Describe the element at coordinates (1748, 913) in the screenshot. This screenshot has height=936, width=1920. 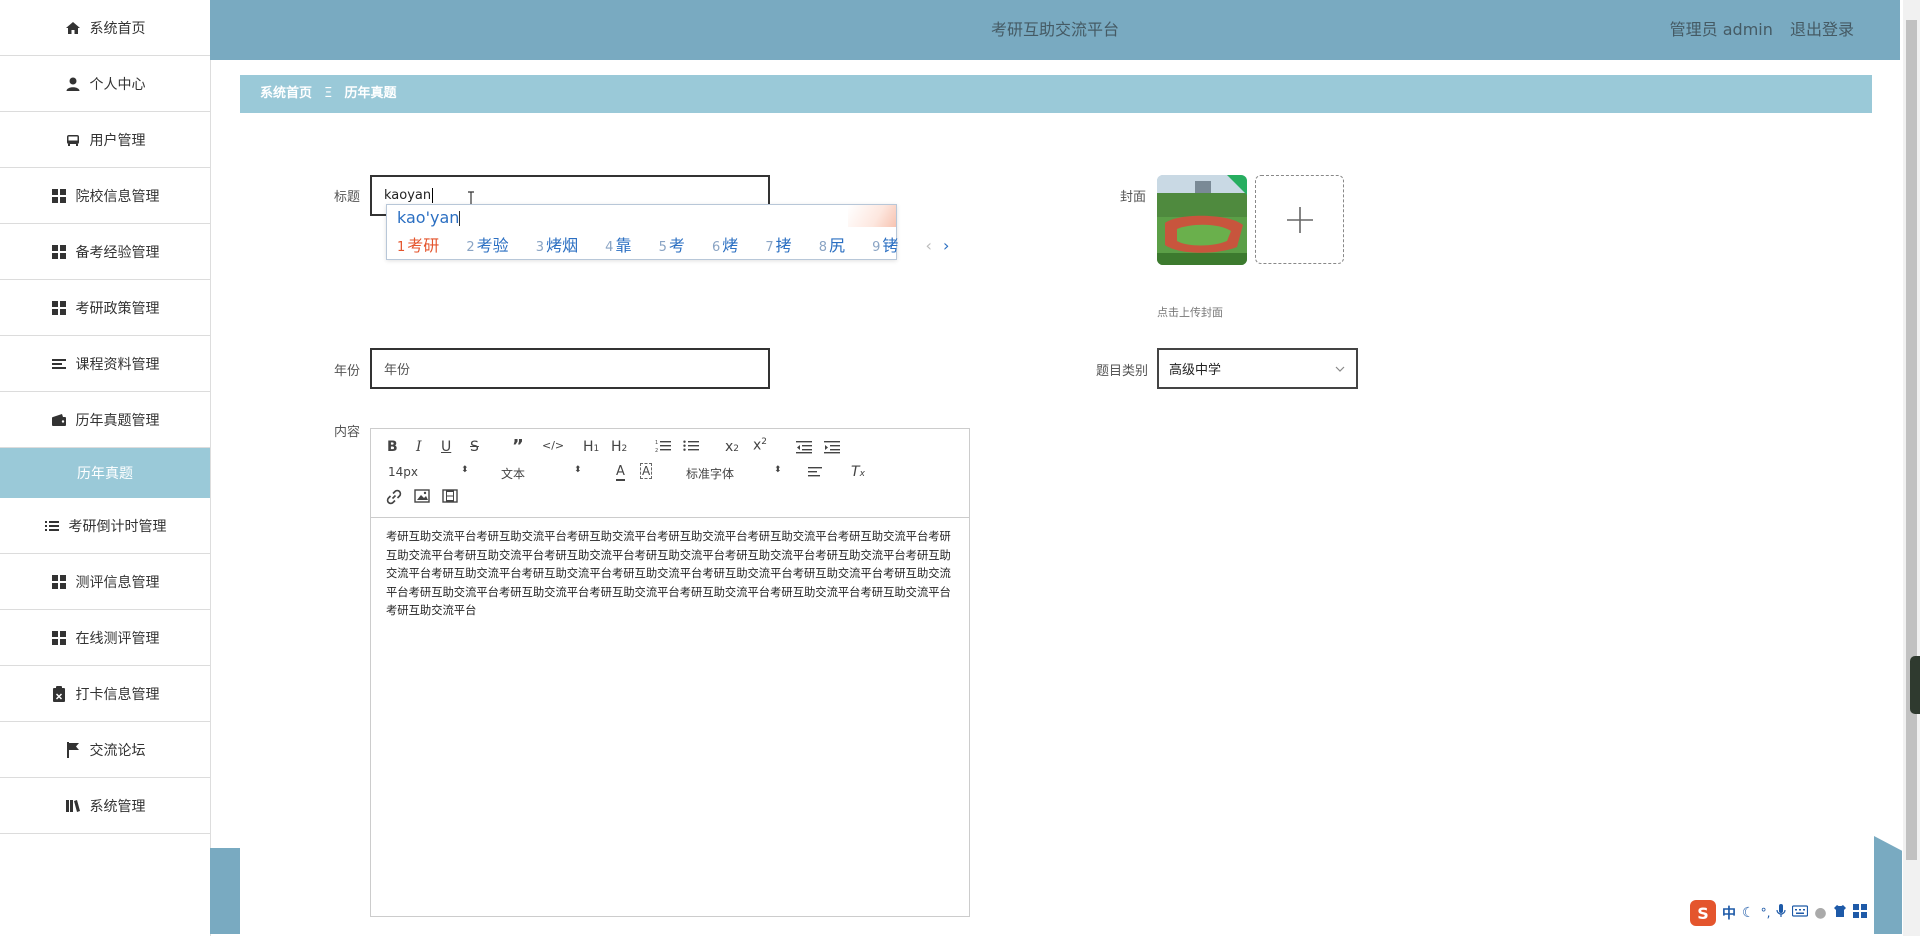
I see `moon-icon: ☾` at that location.